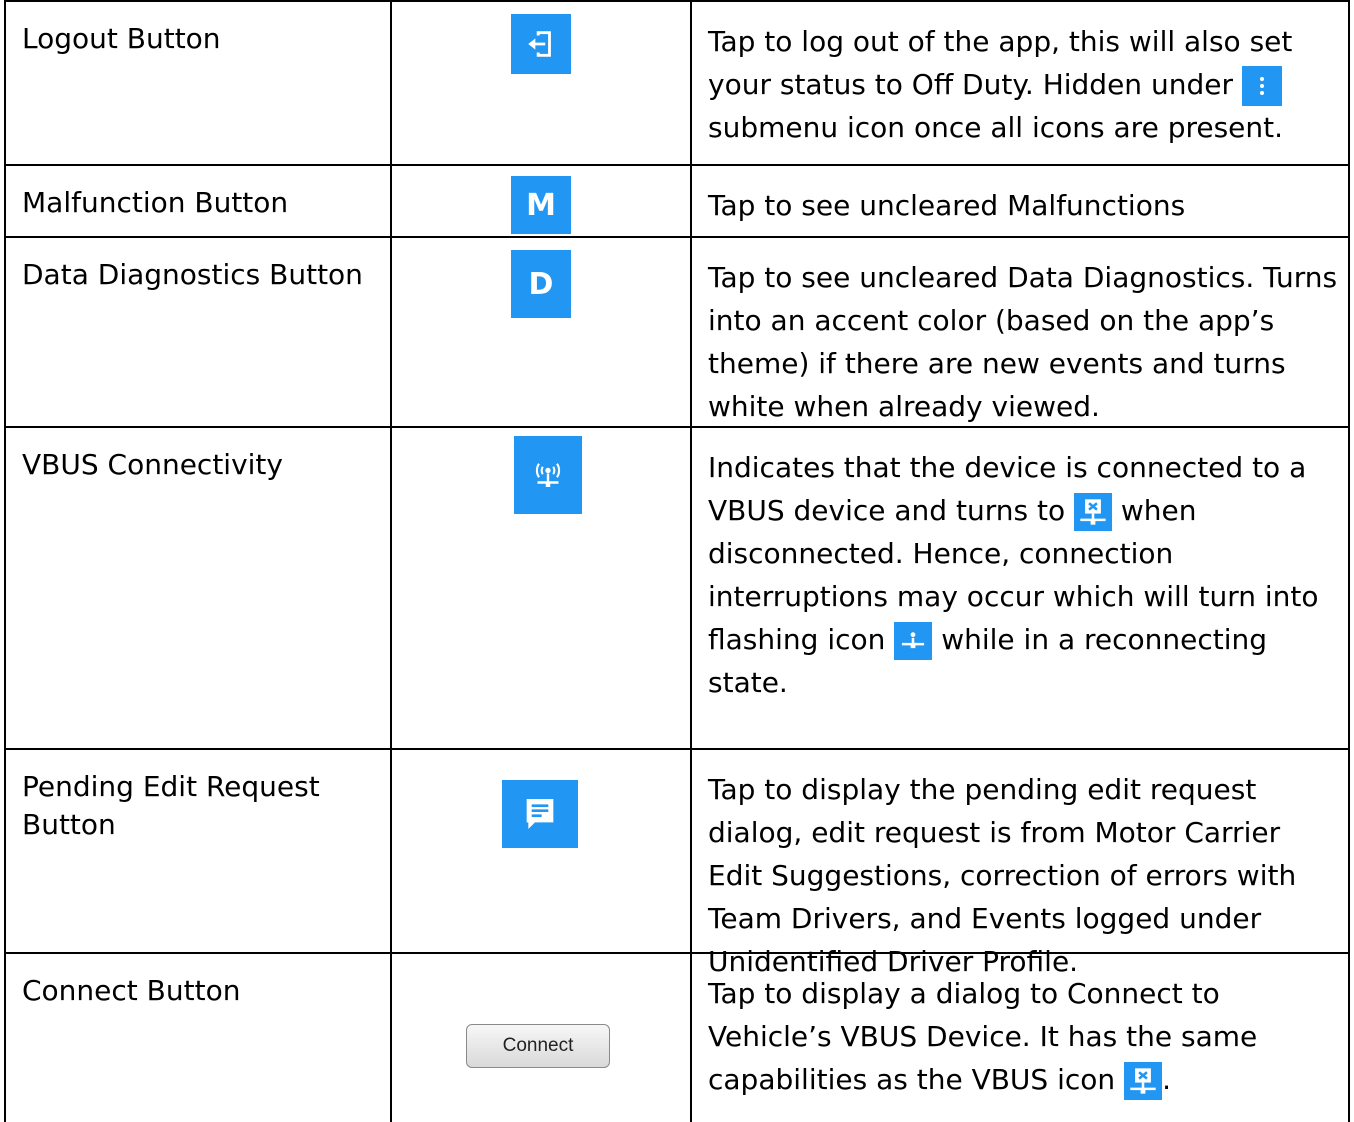  I want to click on table-border-right, so click(1349, 561).